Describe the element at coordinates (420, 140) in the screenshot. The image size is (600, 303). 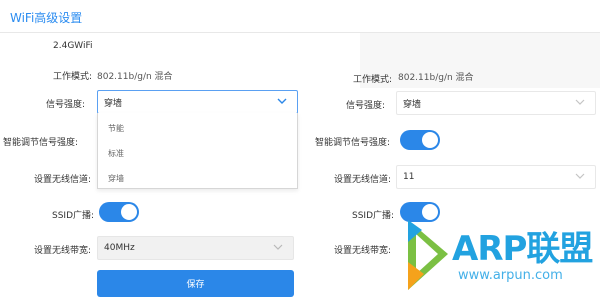
I see `smart-signal-toggle-right` at that location.